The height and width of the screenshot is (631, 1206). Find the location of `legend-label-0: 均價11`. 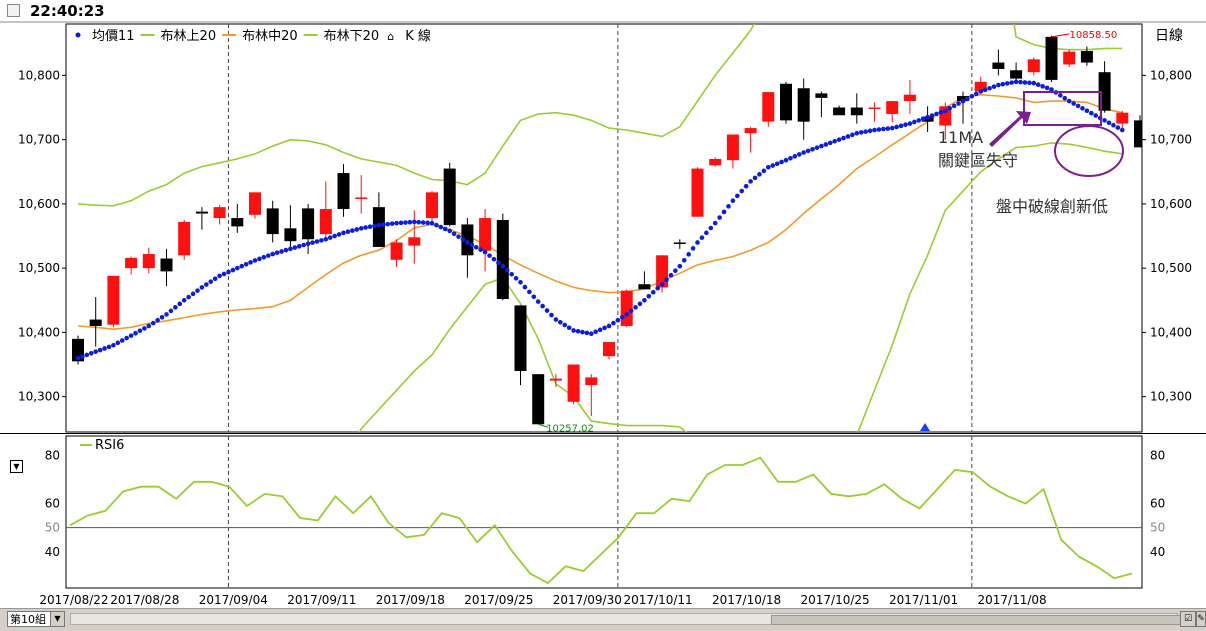

legend-label-0: 均價11 is located at coordinates (113, 36).